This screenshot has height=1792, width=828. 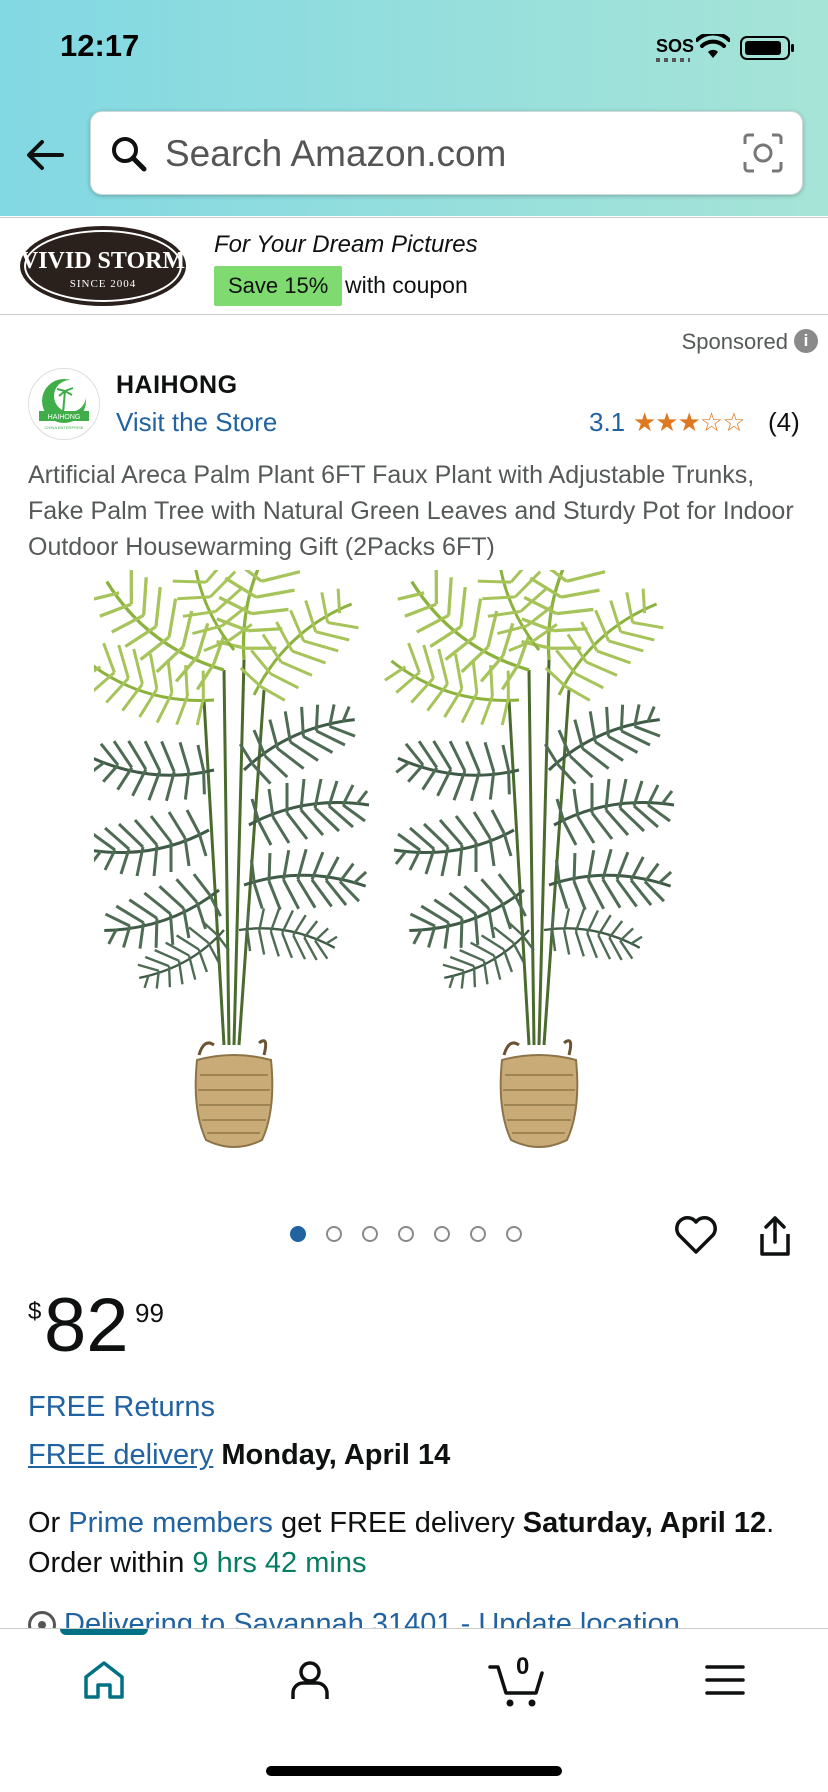 I want to click on prime-middle-text: get FREE delivery, so click(x=398, y=1523).